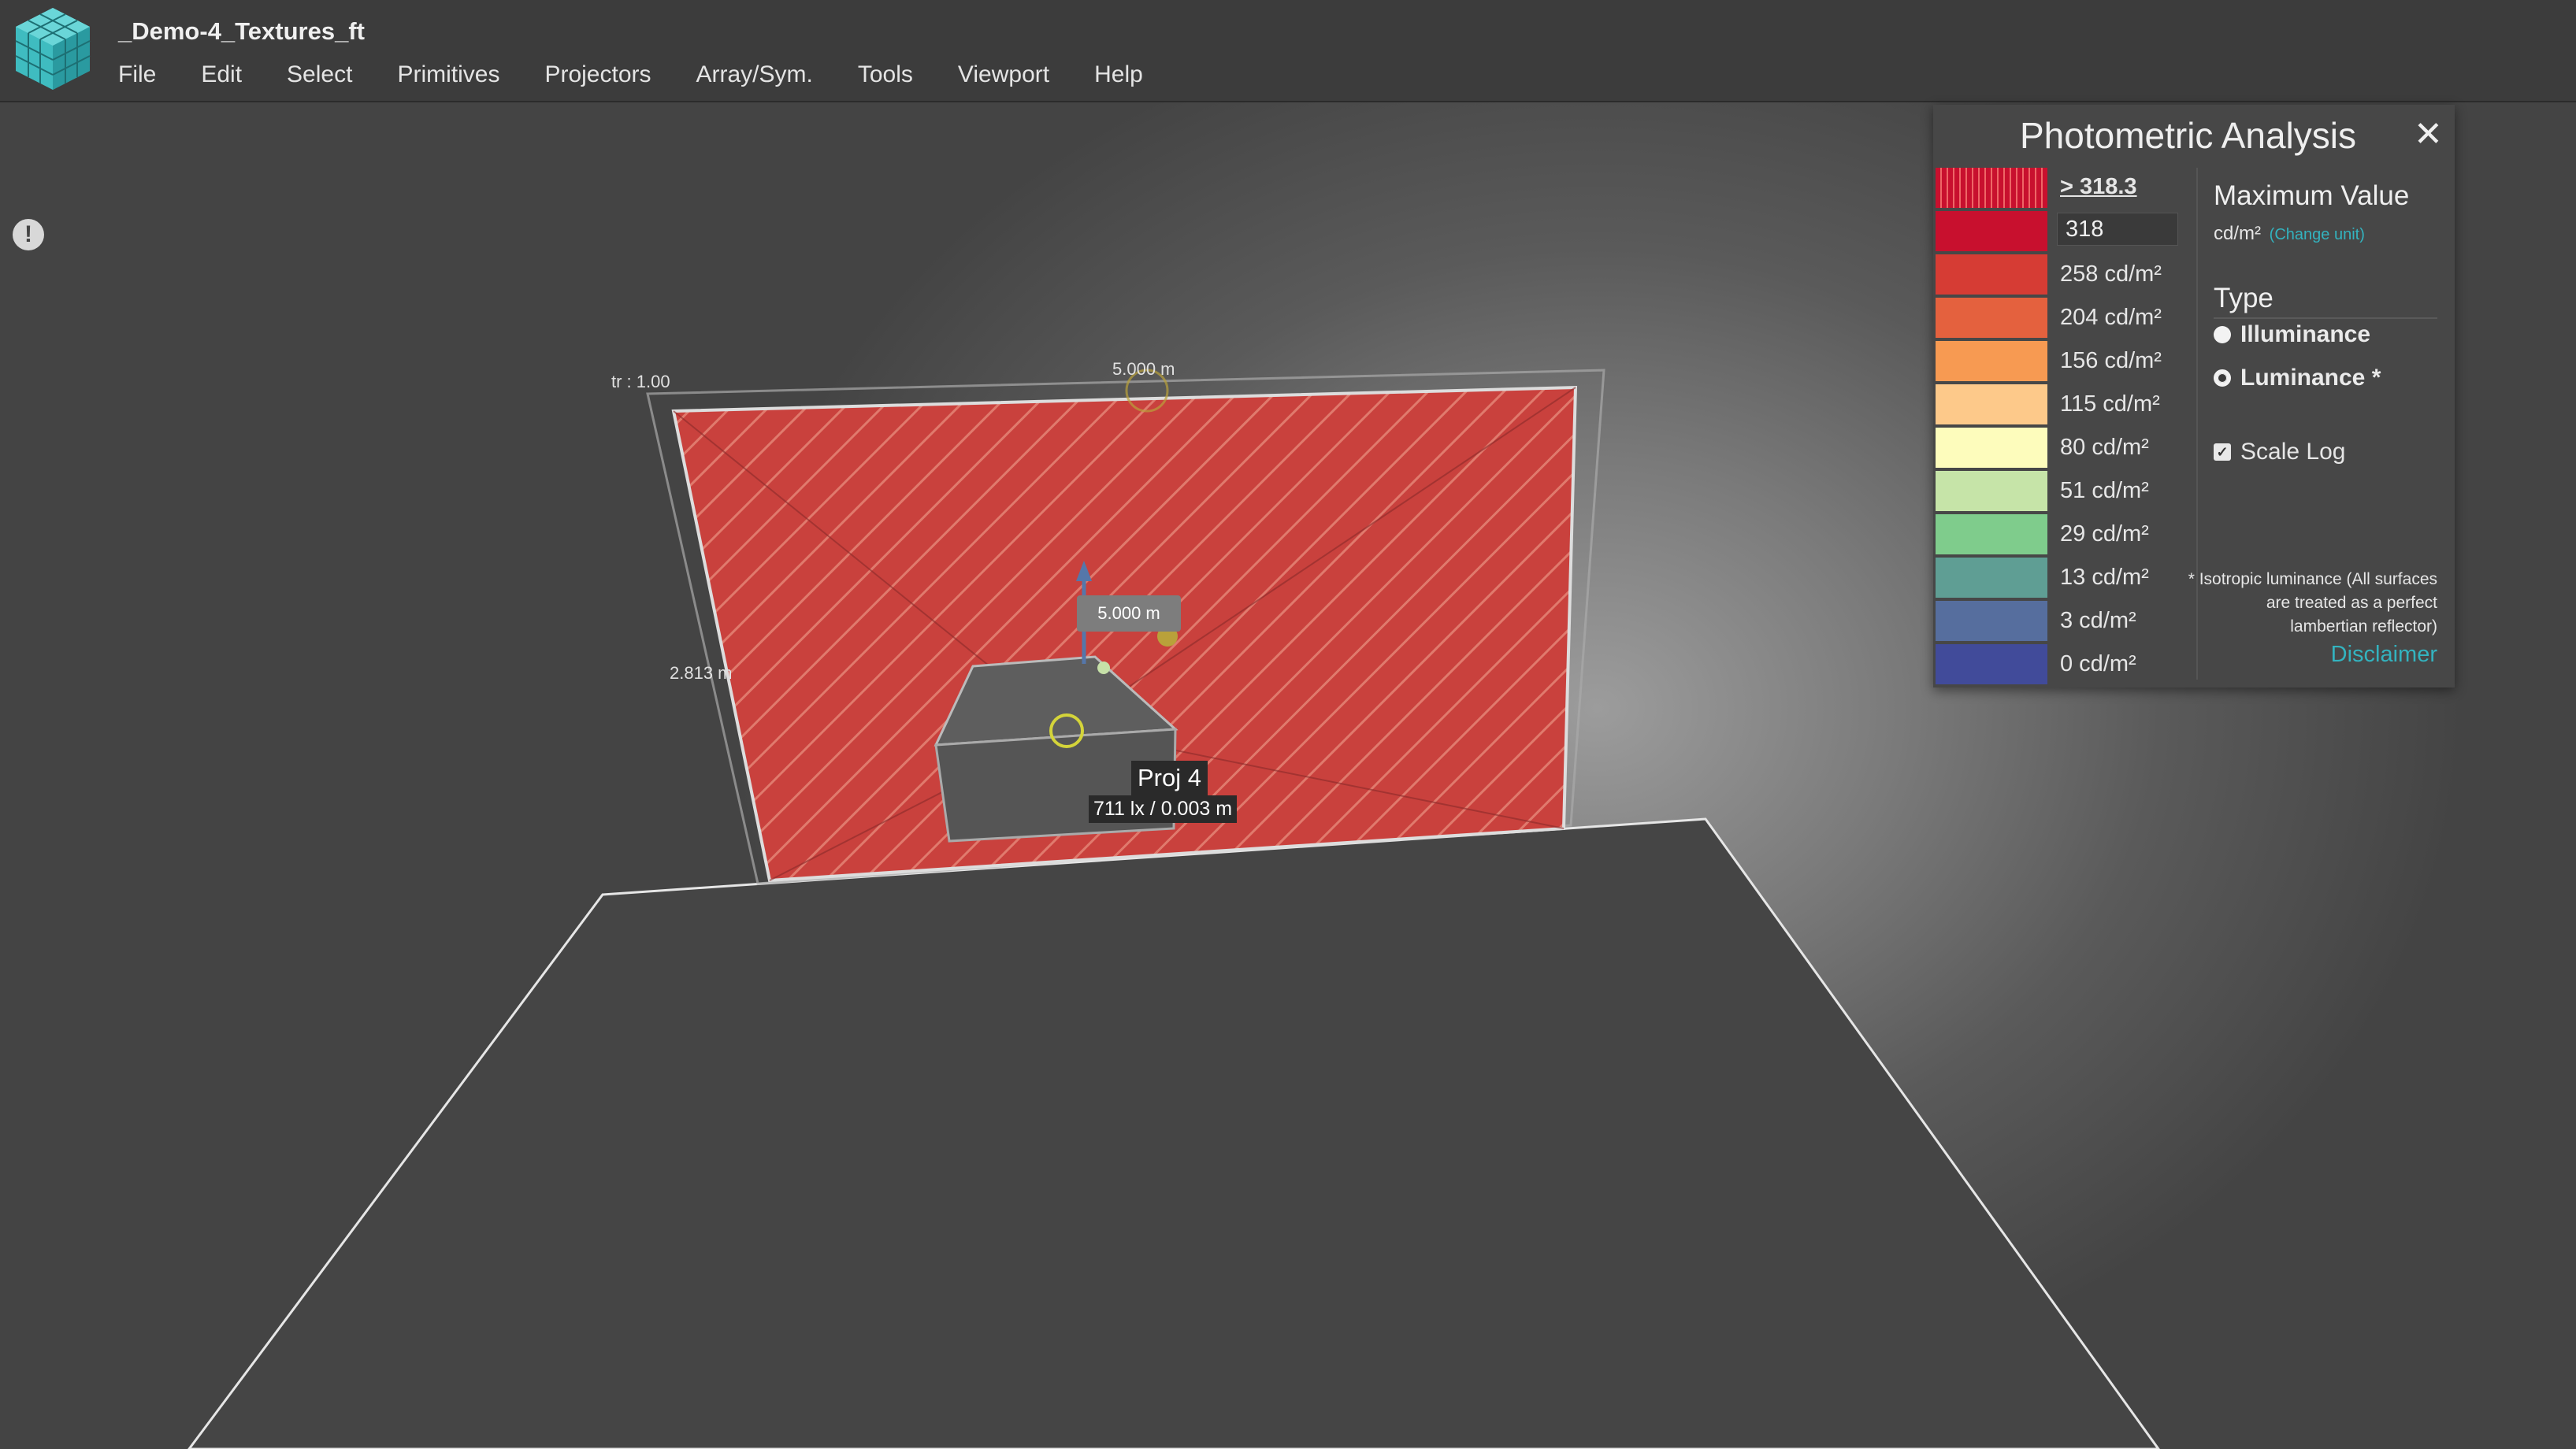  I want to click on radio-illuminance: Illuminance, so click(2292, 334).